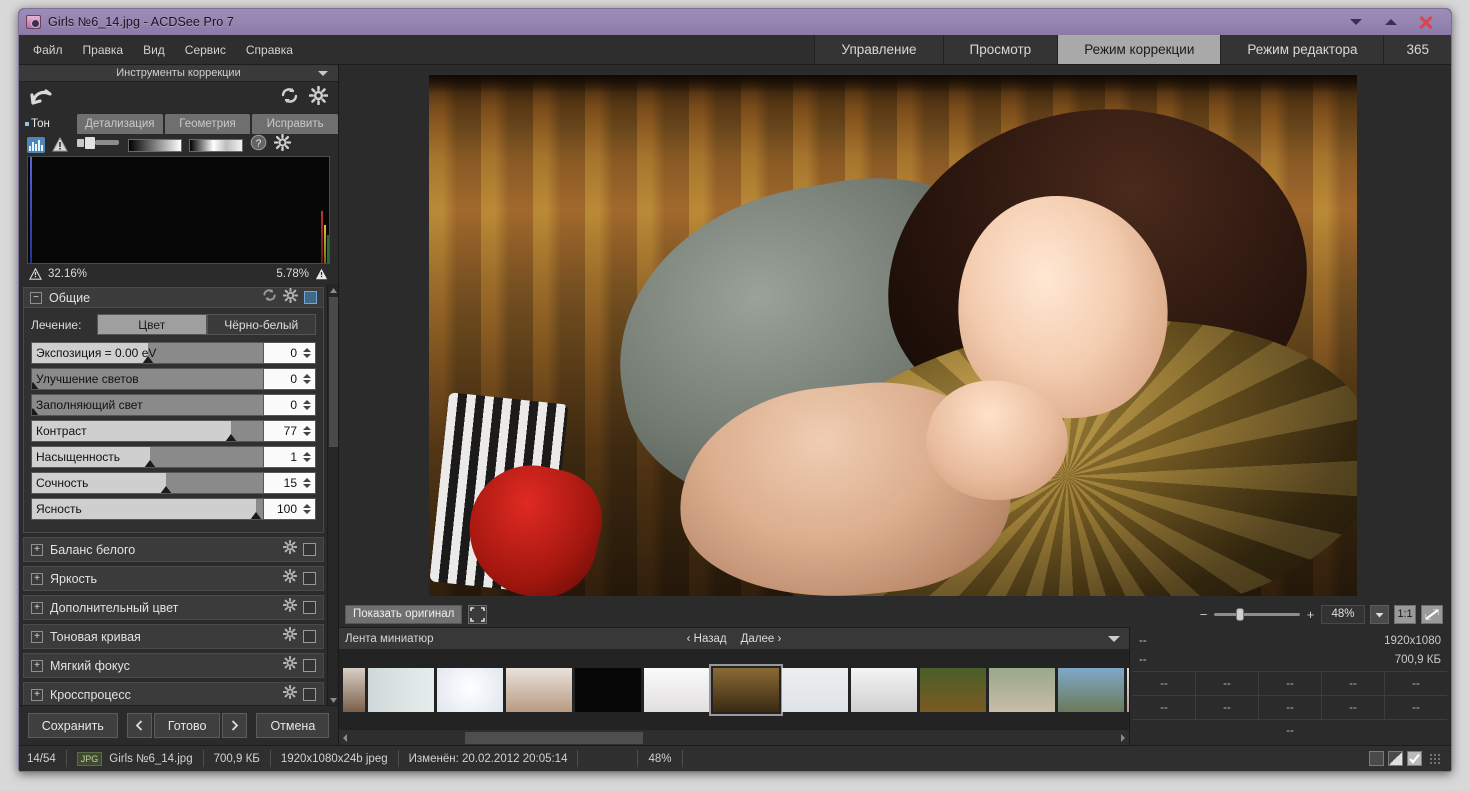  Describe the element at coordinates (173, 549) in the screenshot. I see `section-white-balance: + Баланс белого` at that location.